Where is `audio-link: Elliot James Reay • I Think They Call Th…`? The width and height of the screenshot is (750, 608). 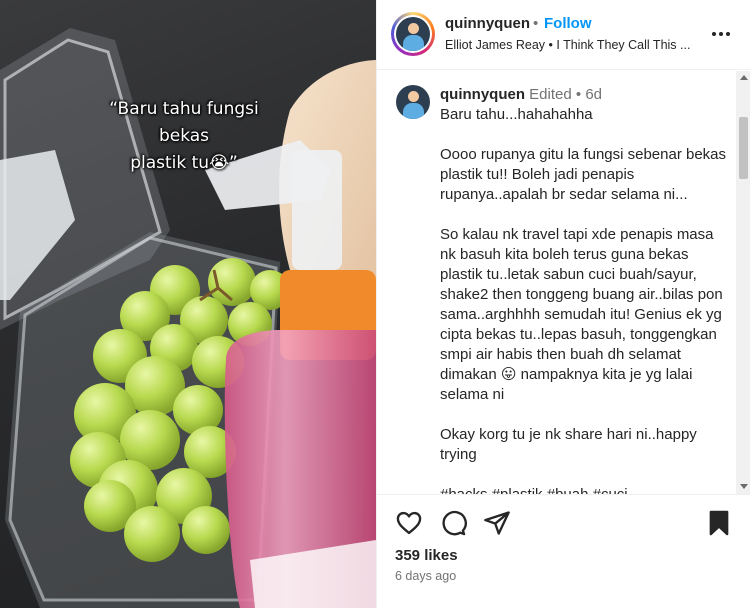
audio-link: Elliot James Reay • I Think They Call Th… is located at coordinates (567, 45).